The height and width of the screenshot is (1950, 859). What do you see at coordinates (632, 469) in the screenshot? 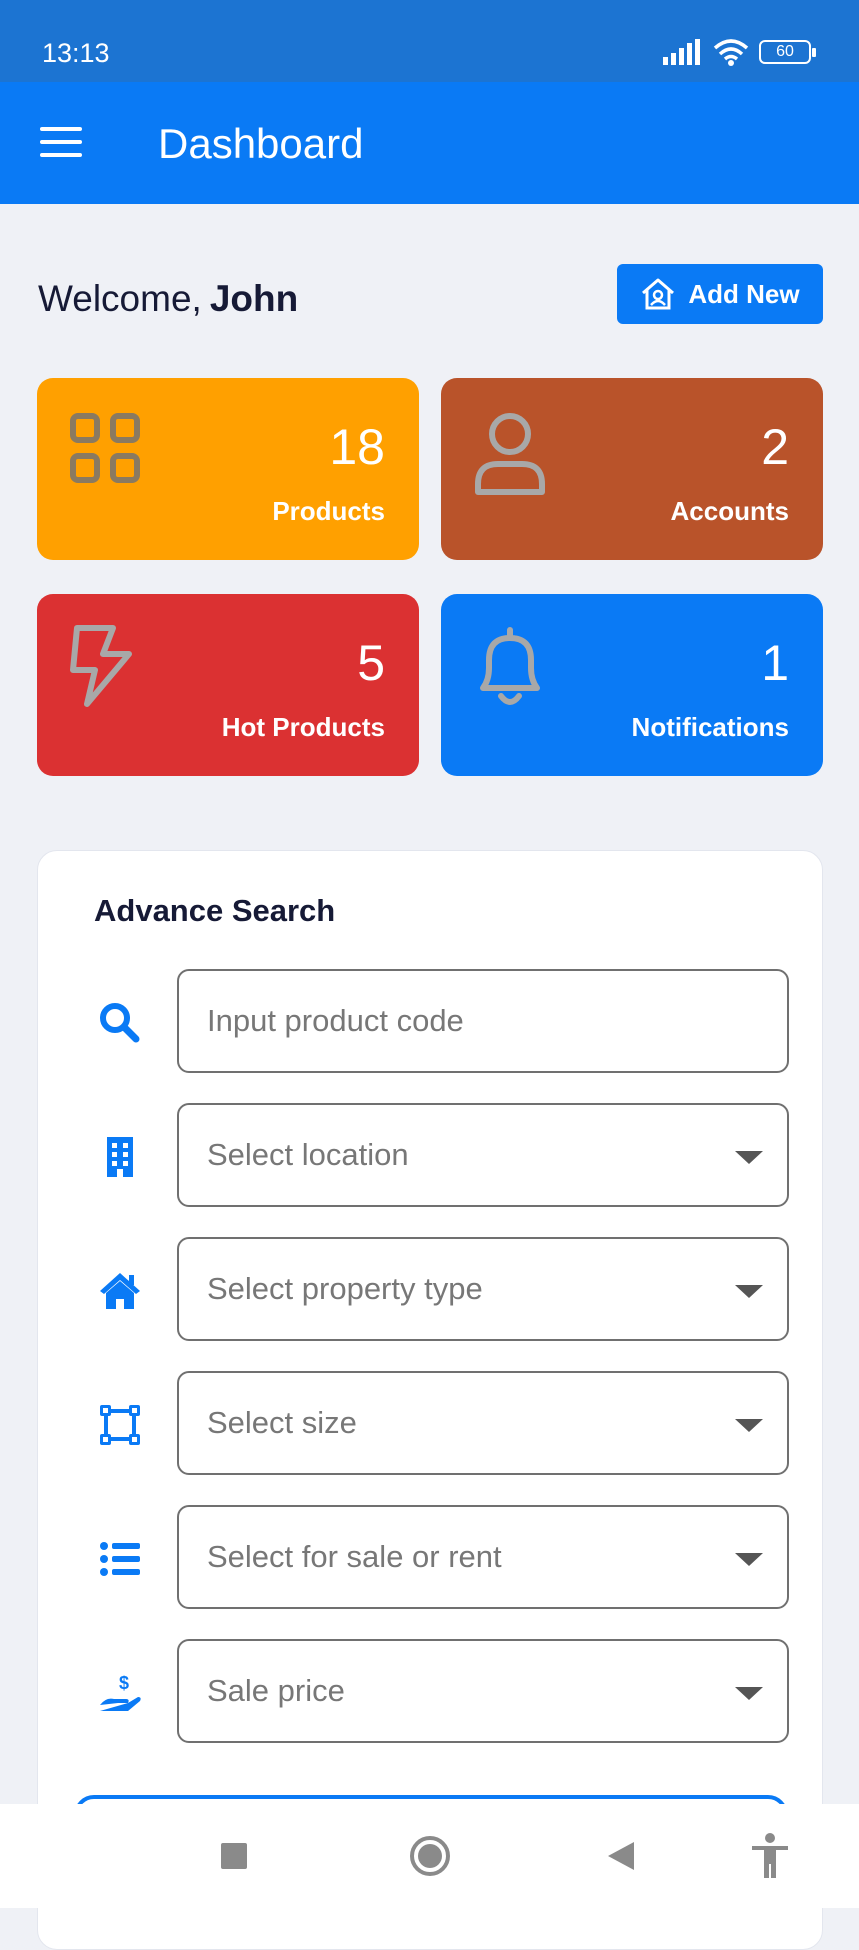
I see `stat-card-accounts: 2 Accounts` at bounding box center [632, 469].